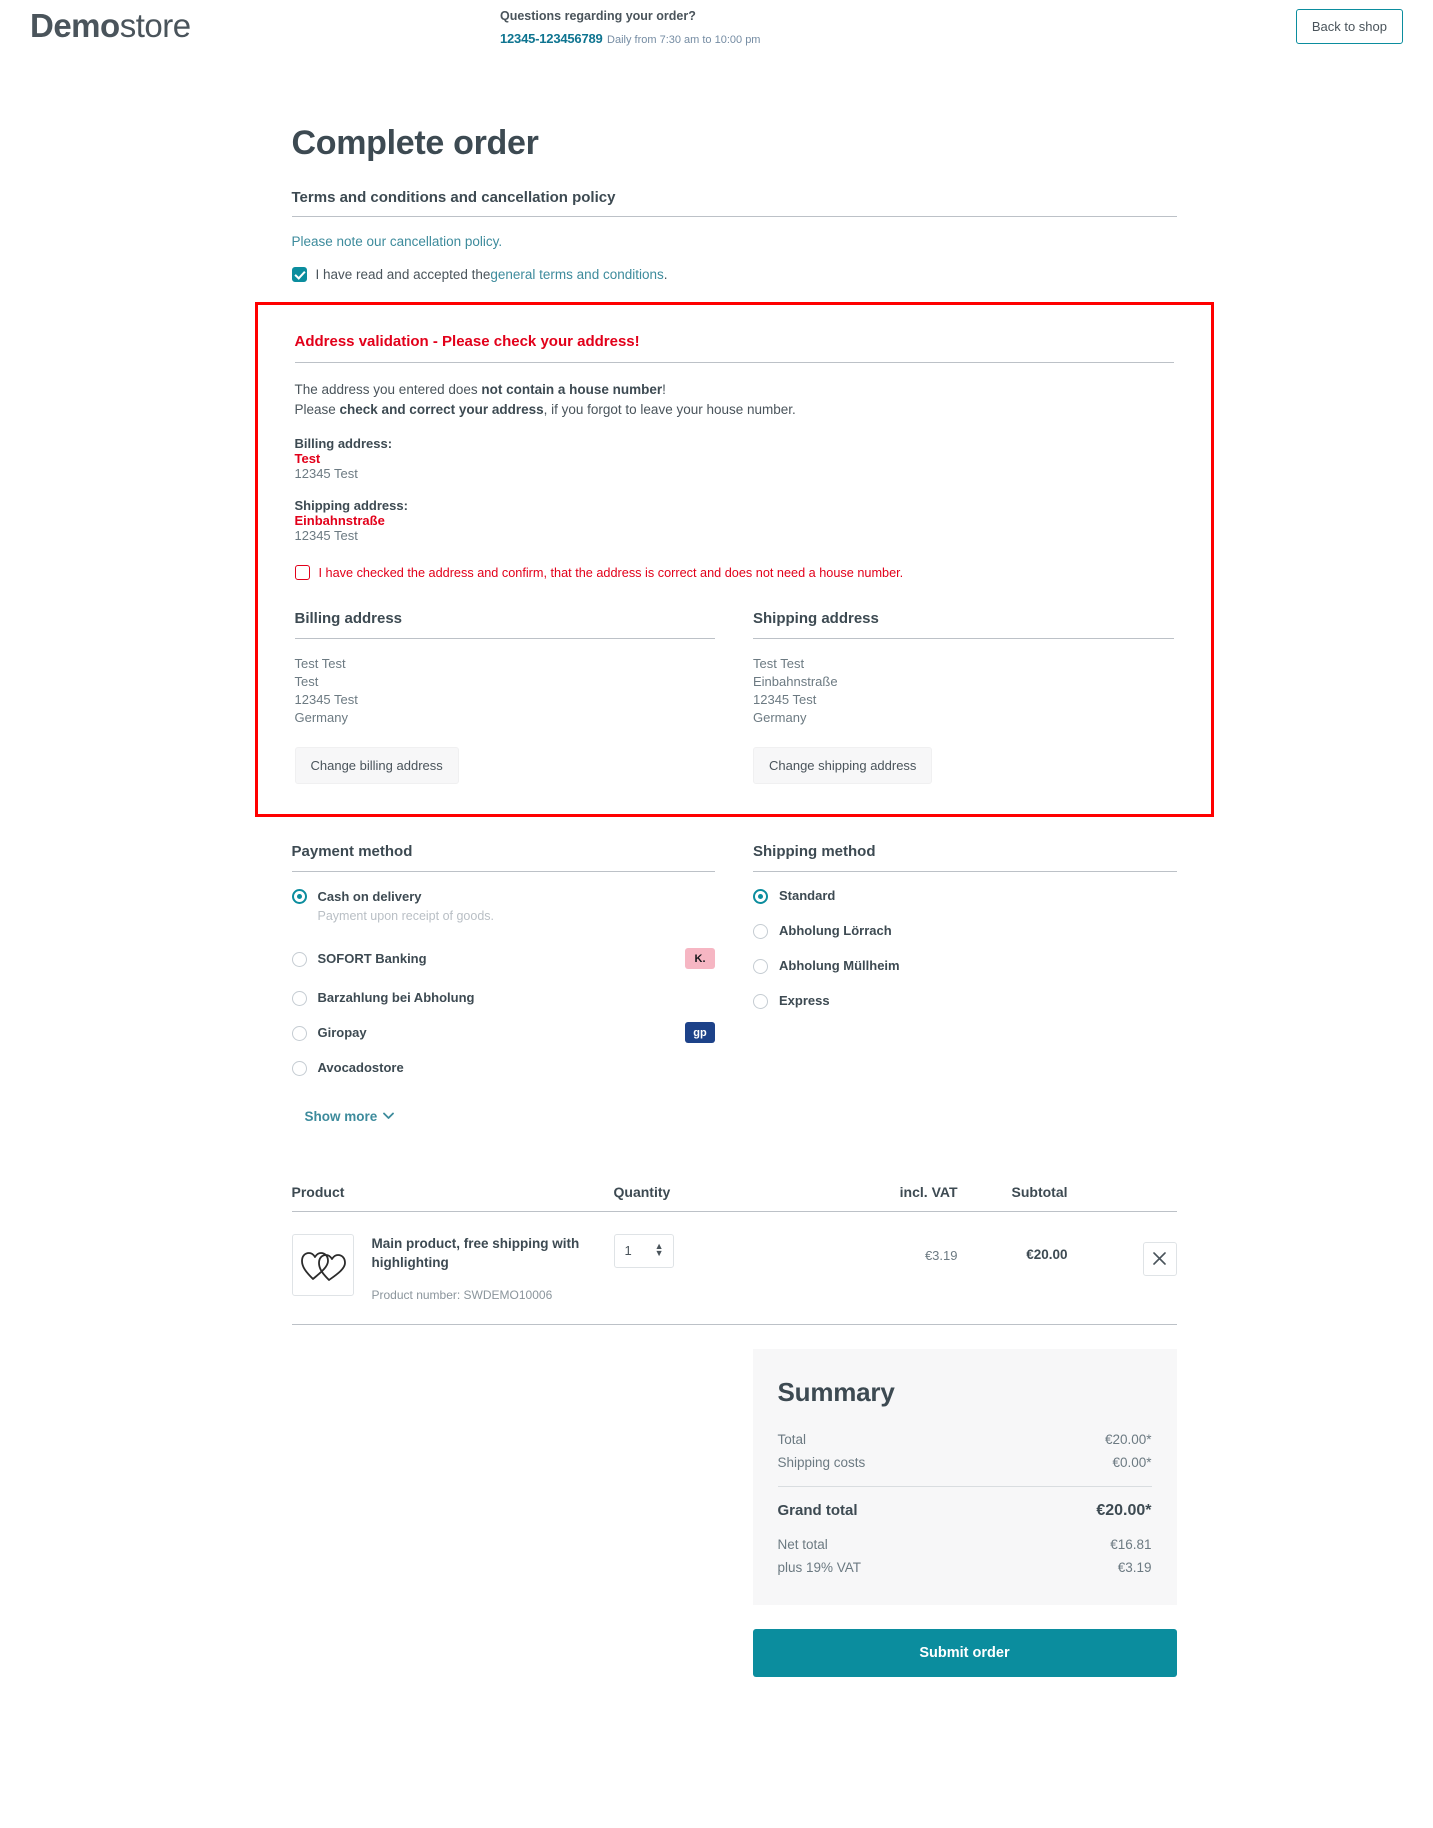  What do you see at coordinates (1132, 1463) in the screenshot?
I see `summary-value-shipping: €0.00*` at bounding box center [1132, 1463].